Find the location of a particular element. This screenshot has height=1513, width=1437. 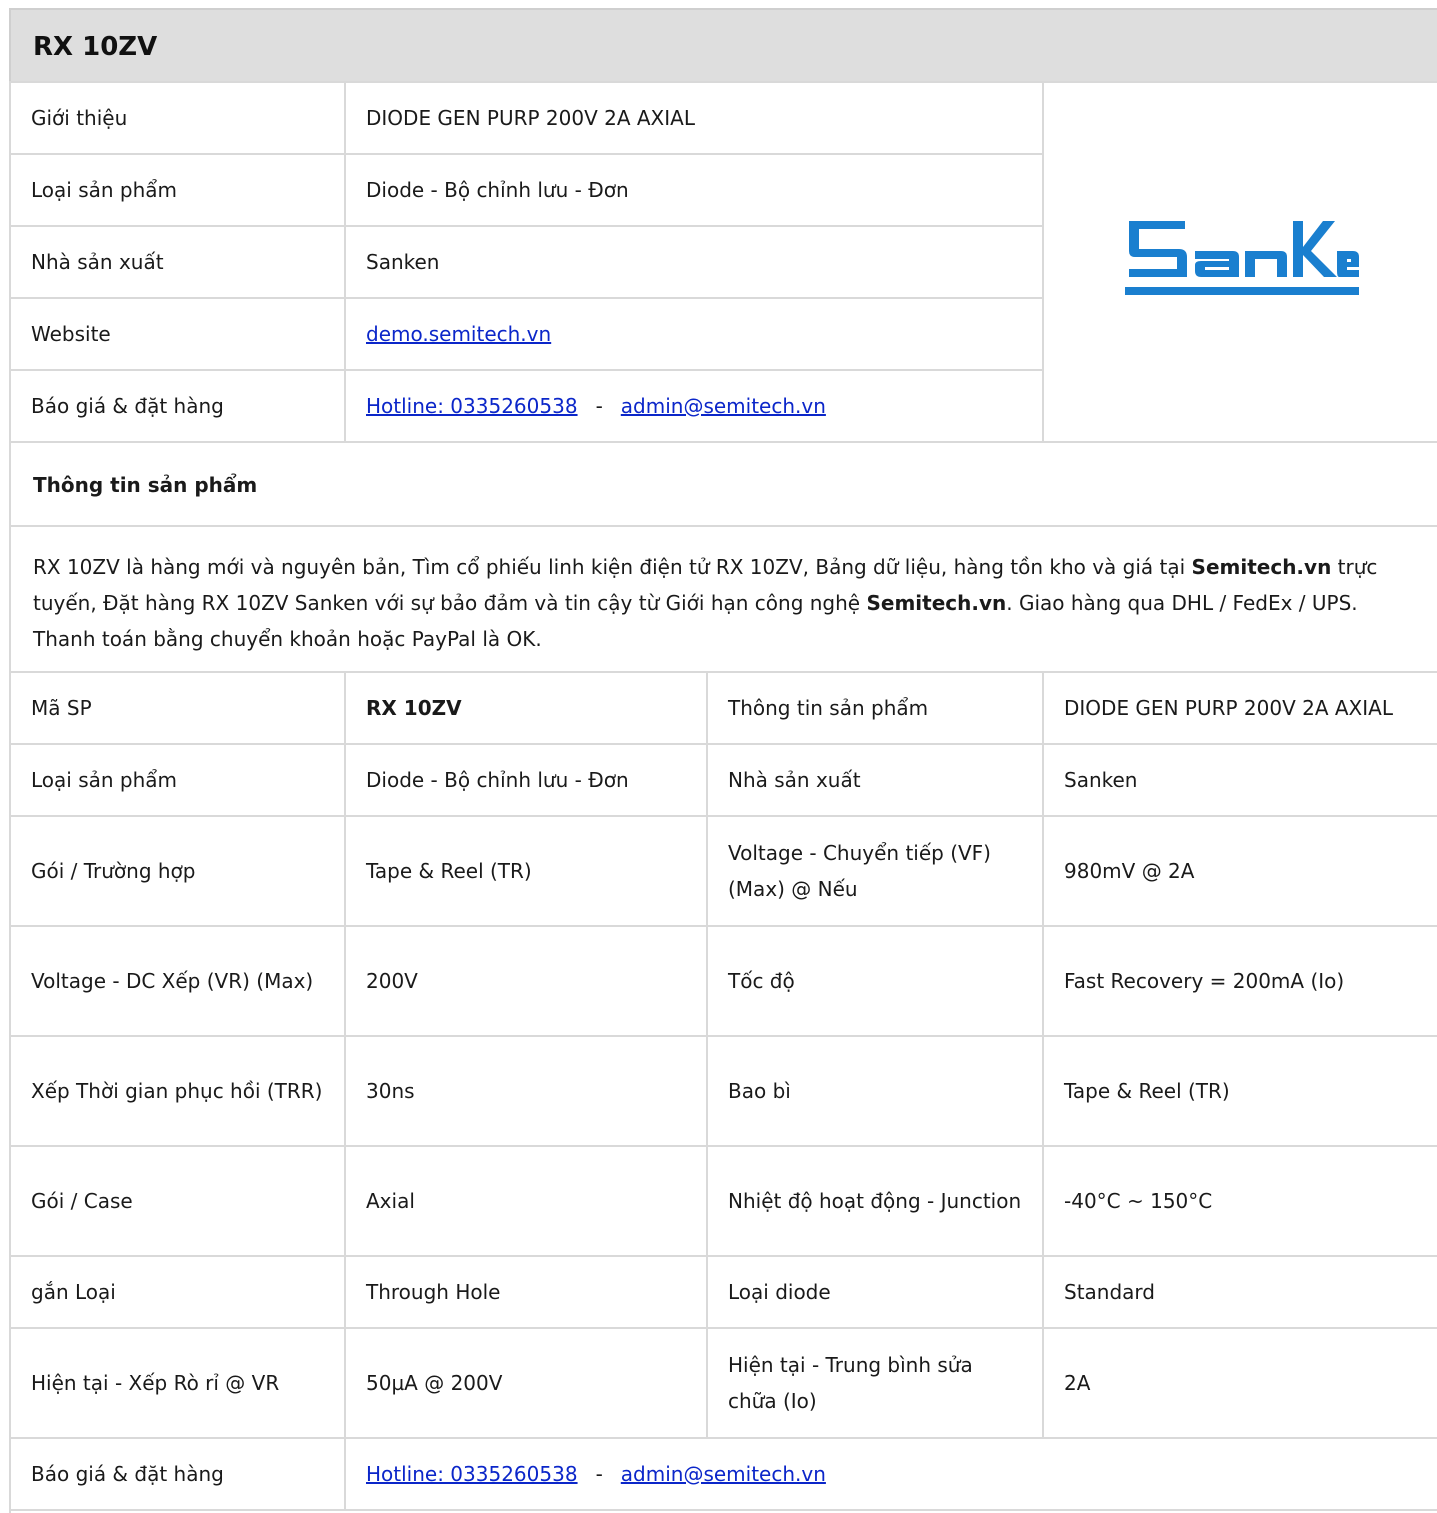

maker-label: Nhà sản xuất is located at coordinates (177, 262).